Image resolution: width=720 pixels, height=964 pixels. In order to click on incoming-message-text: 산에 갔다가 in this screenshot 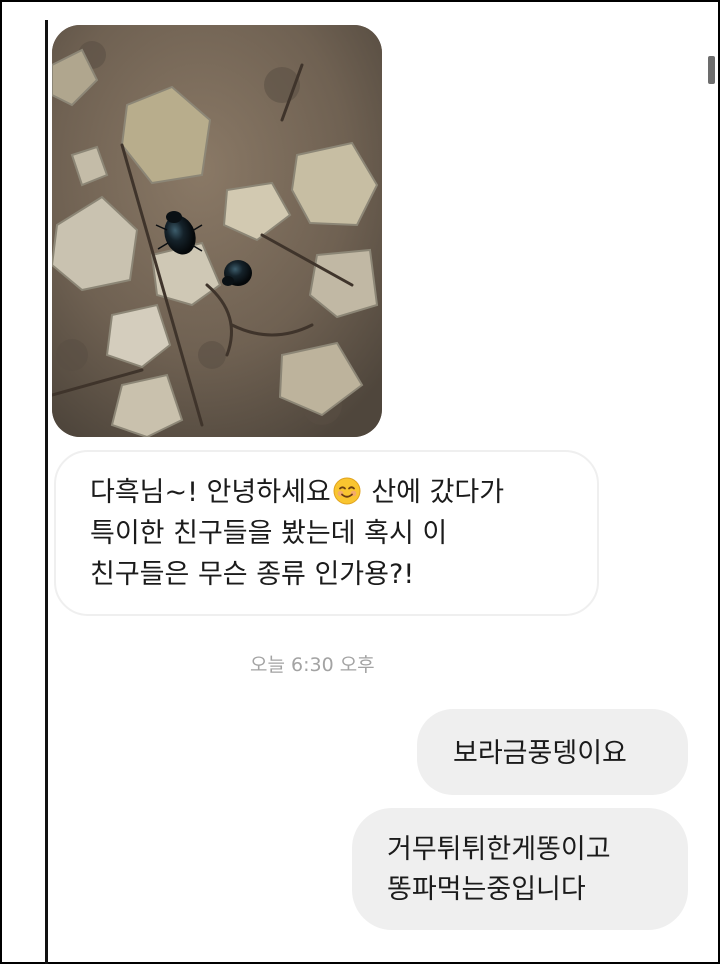, I will do `click(433, 492)`.